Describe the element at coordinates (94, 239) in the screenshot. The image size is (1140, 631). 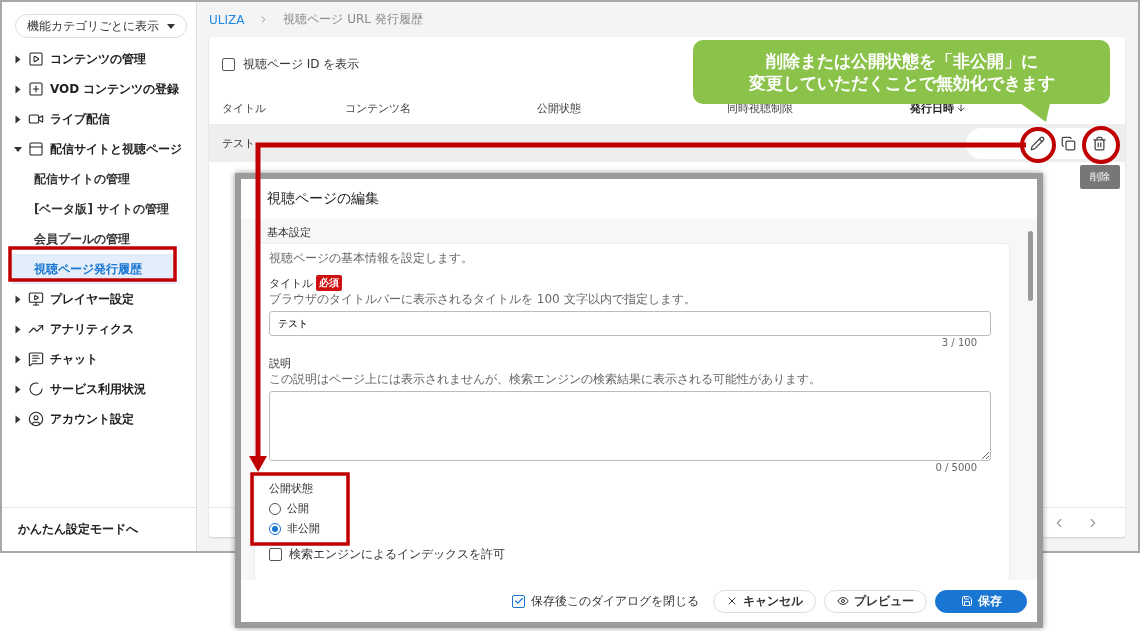
I see `sidebar-subitem: 会員プールの管理` at that location.